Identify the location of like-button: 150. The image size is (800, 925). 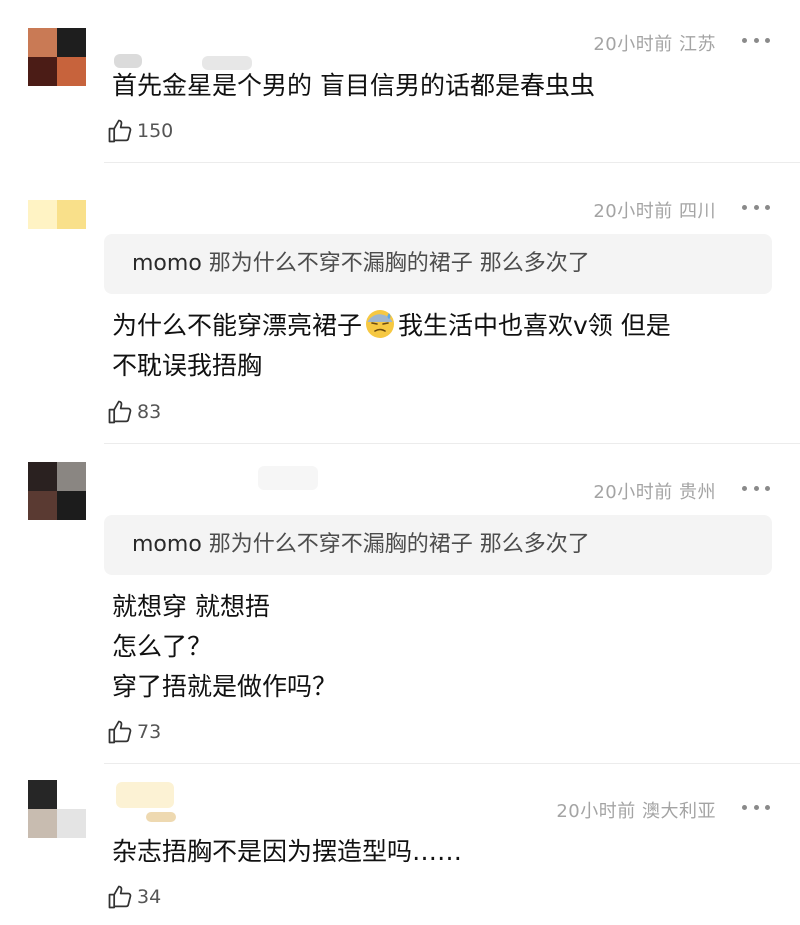
(139, 131).